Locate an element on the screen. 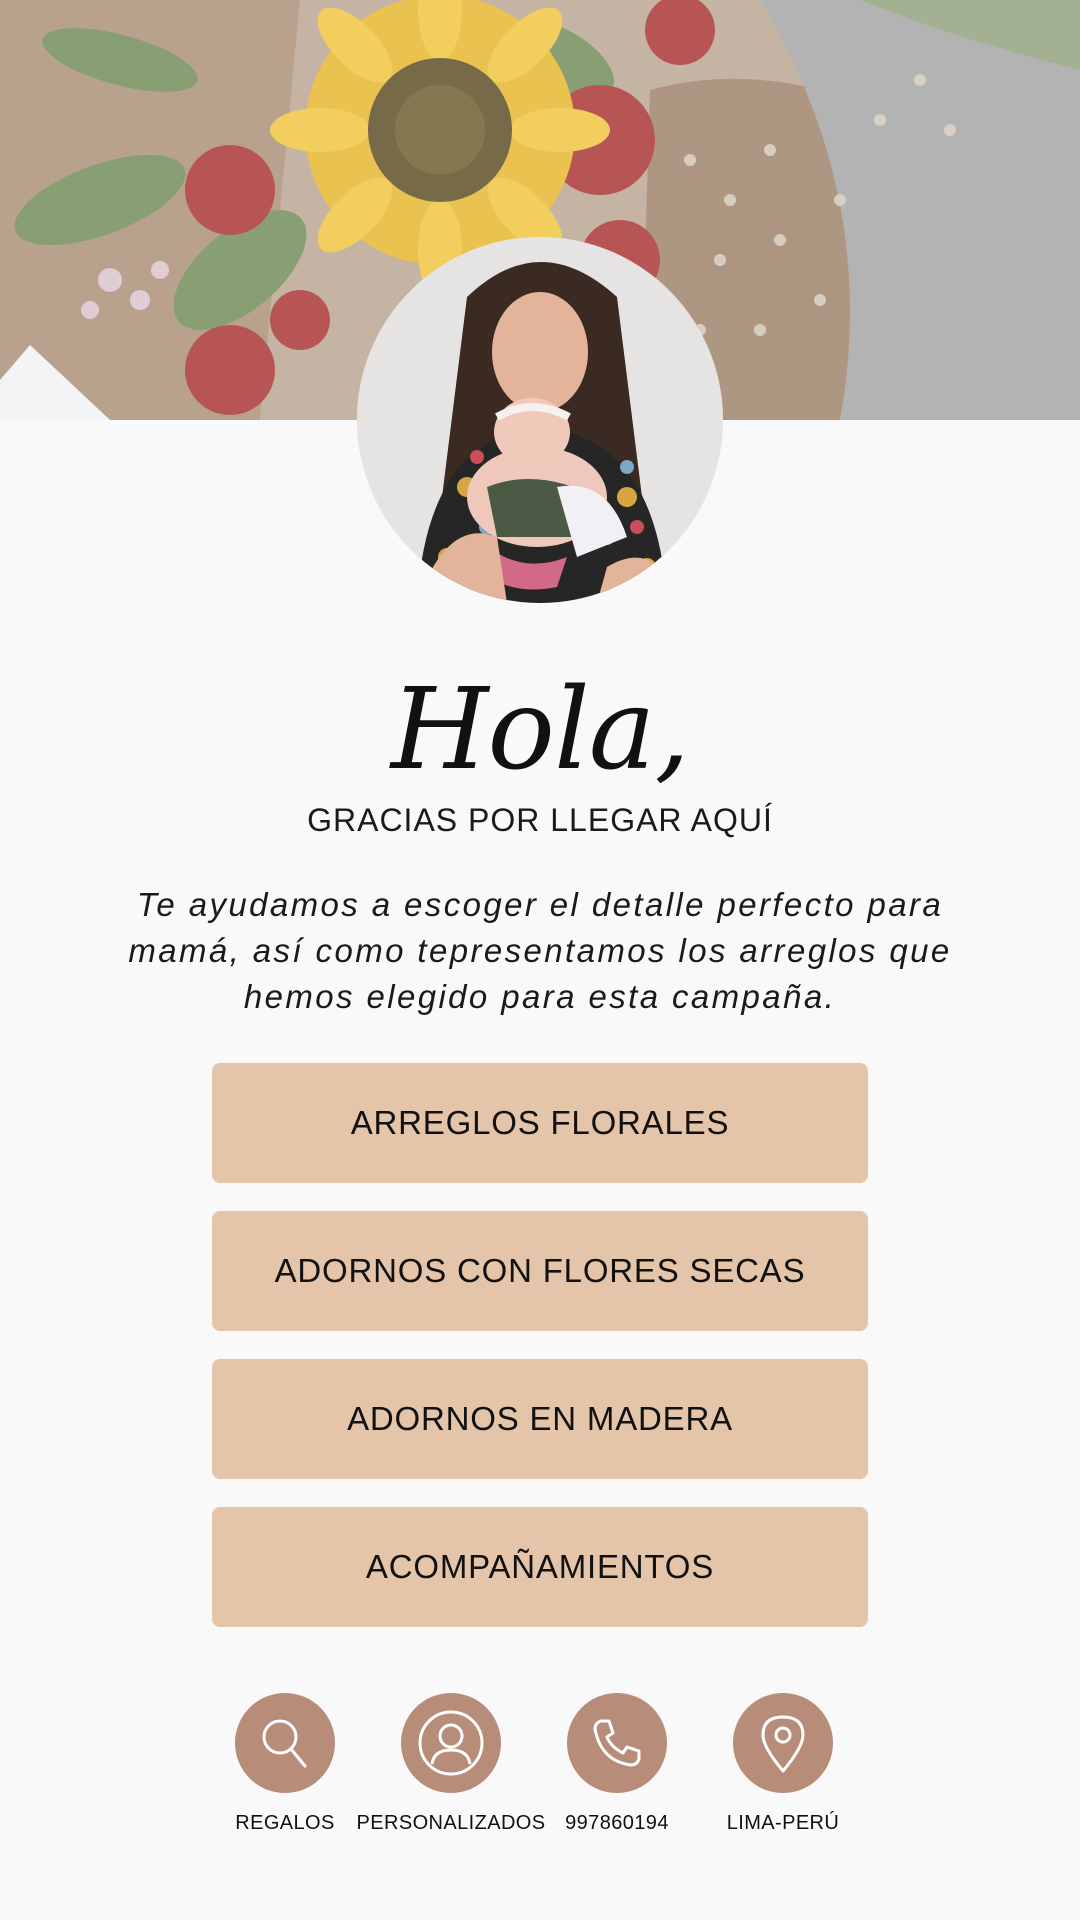  regalos-link is located at coordinates (285, 1743).